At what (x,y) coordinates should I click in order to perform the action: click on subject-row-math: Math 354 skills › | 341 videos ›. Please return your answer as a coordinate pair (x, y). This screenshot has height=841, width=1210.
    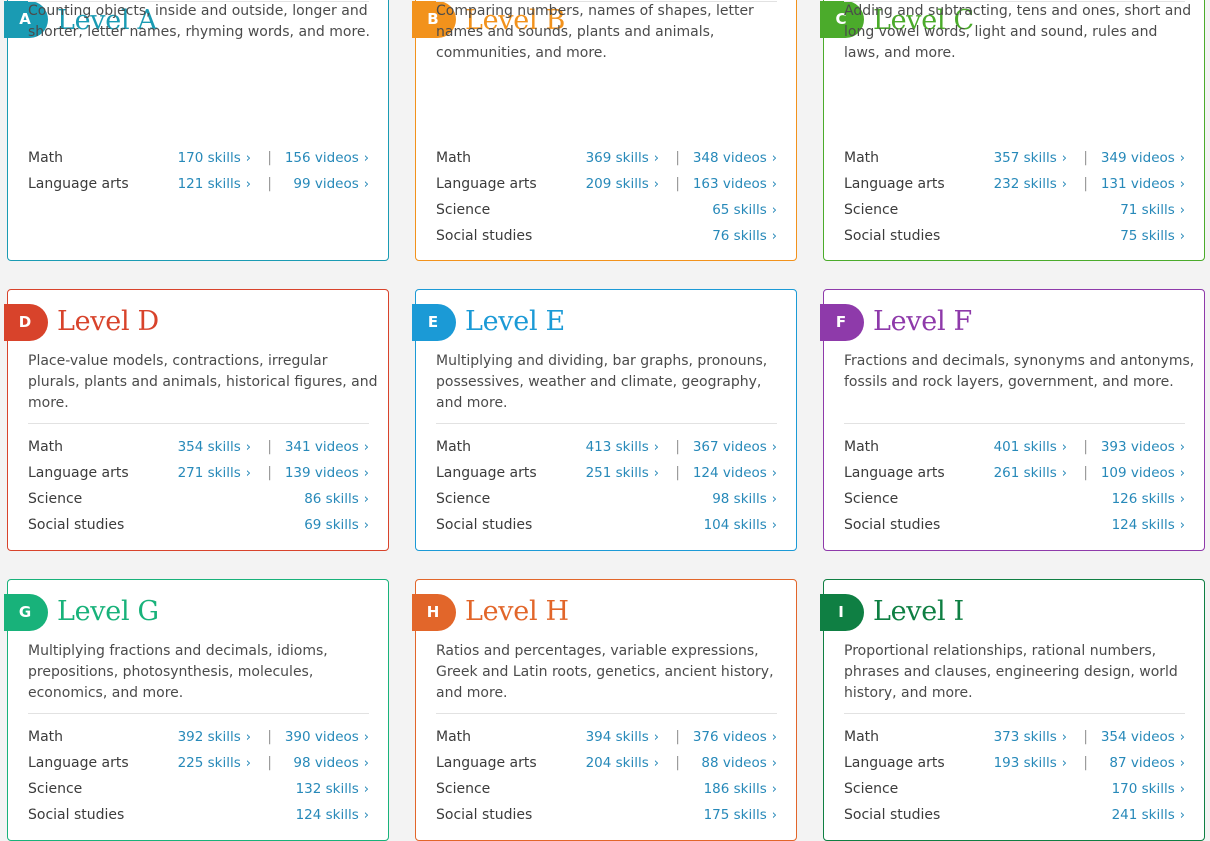
    Looking at the image, I should click on (198, 447).